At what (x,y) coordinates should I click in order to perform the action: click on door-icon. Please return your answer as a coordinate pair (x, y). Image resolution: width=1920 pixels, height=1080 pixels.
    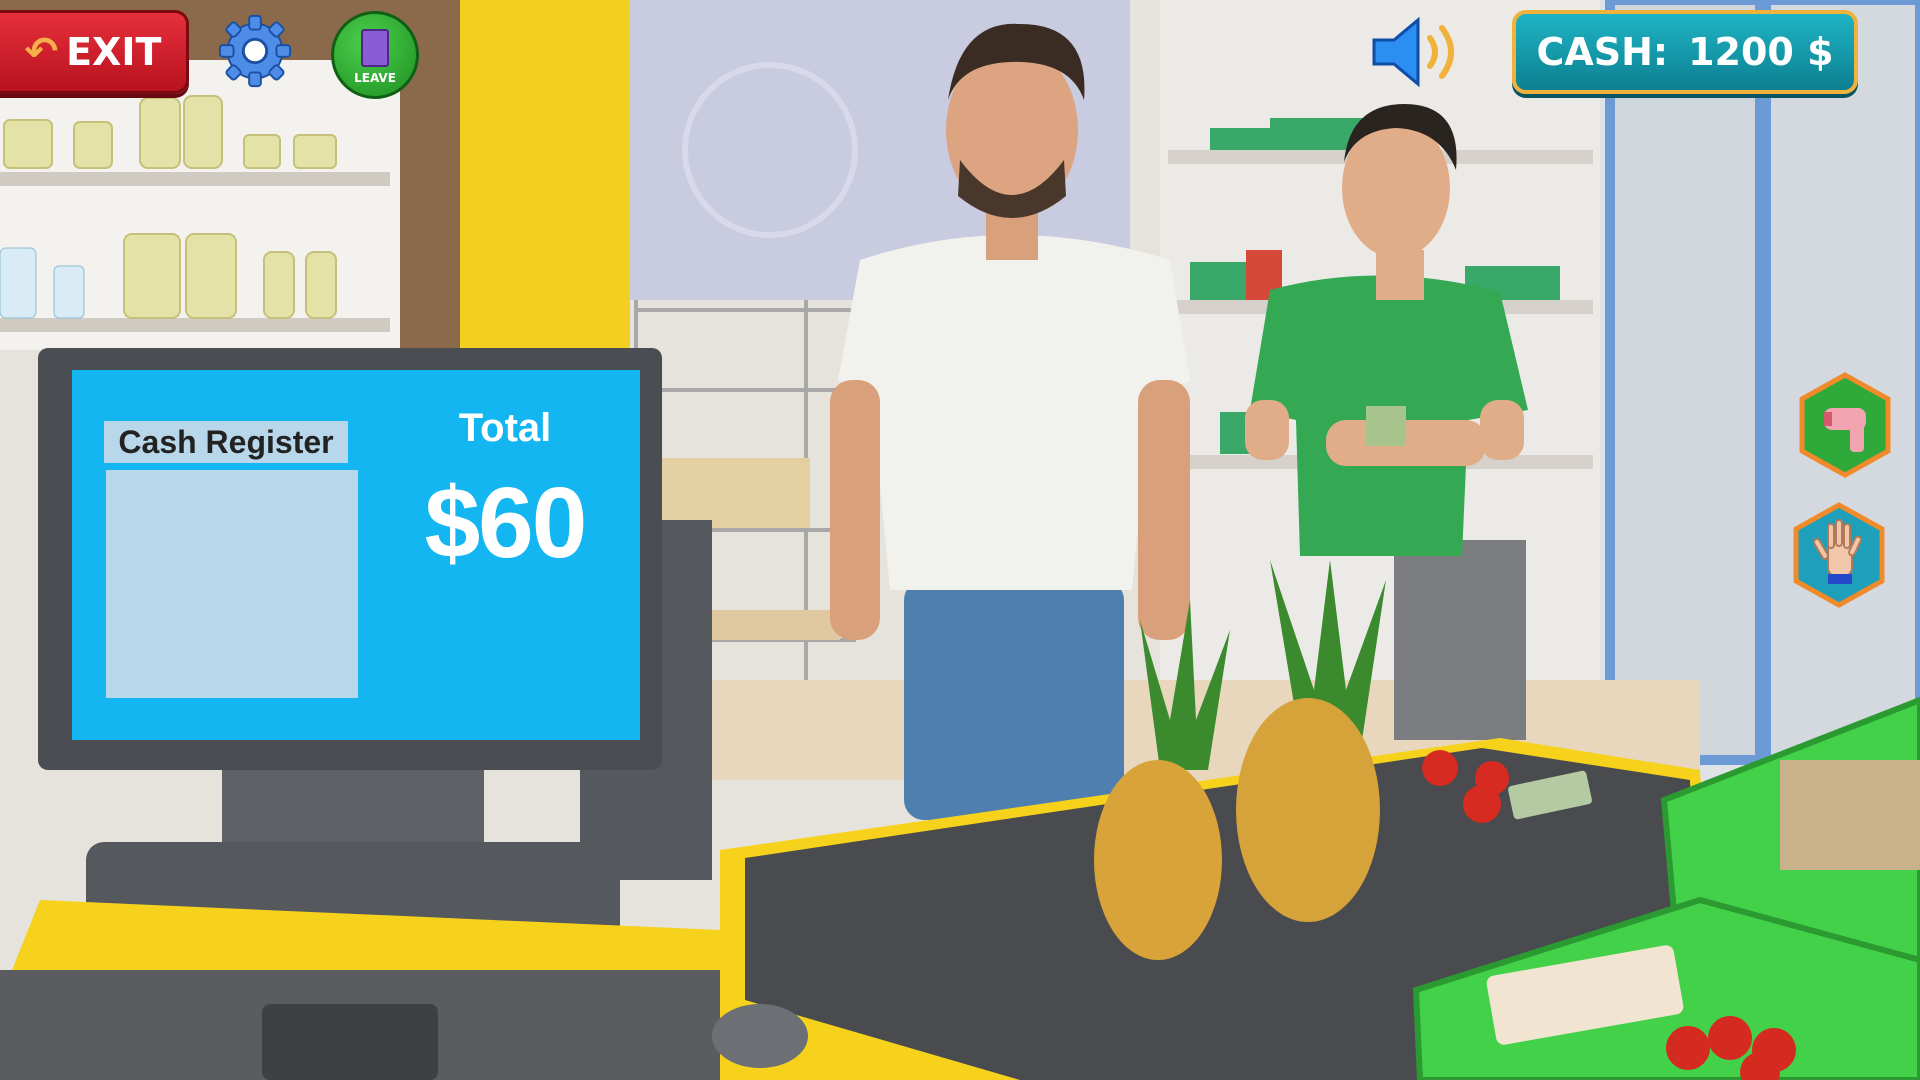
    Looking at the image, I should click on (375, 48).